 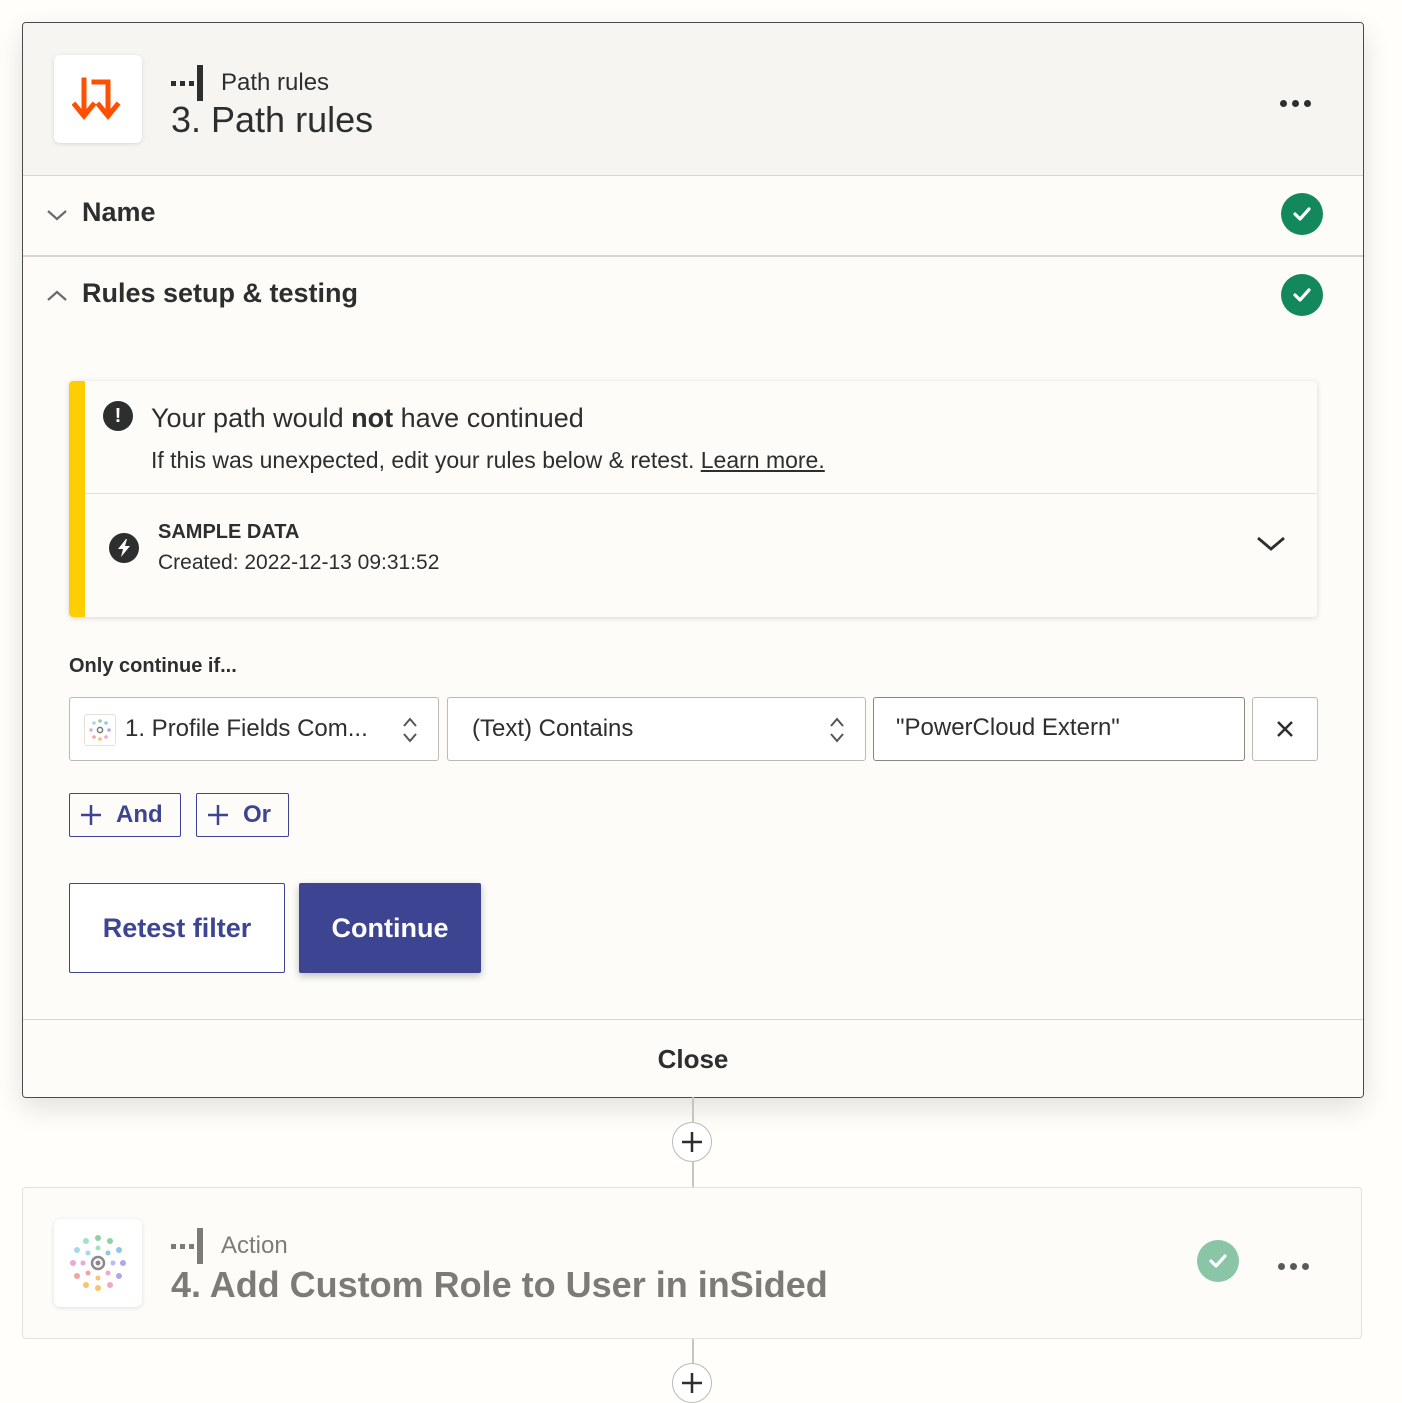 What do you see at coordinates (242, 815) in the screenshot?
I see `add-or-rule-button: Or` at bounding box center [242, 815].